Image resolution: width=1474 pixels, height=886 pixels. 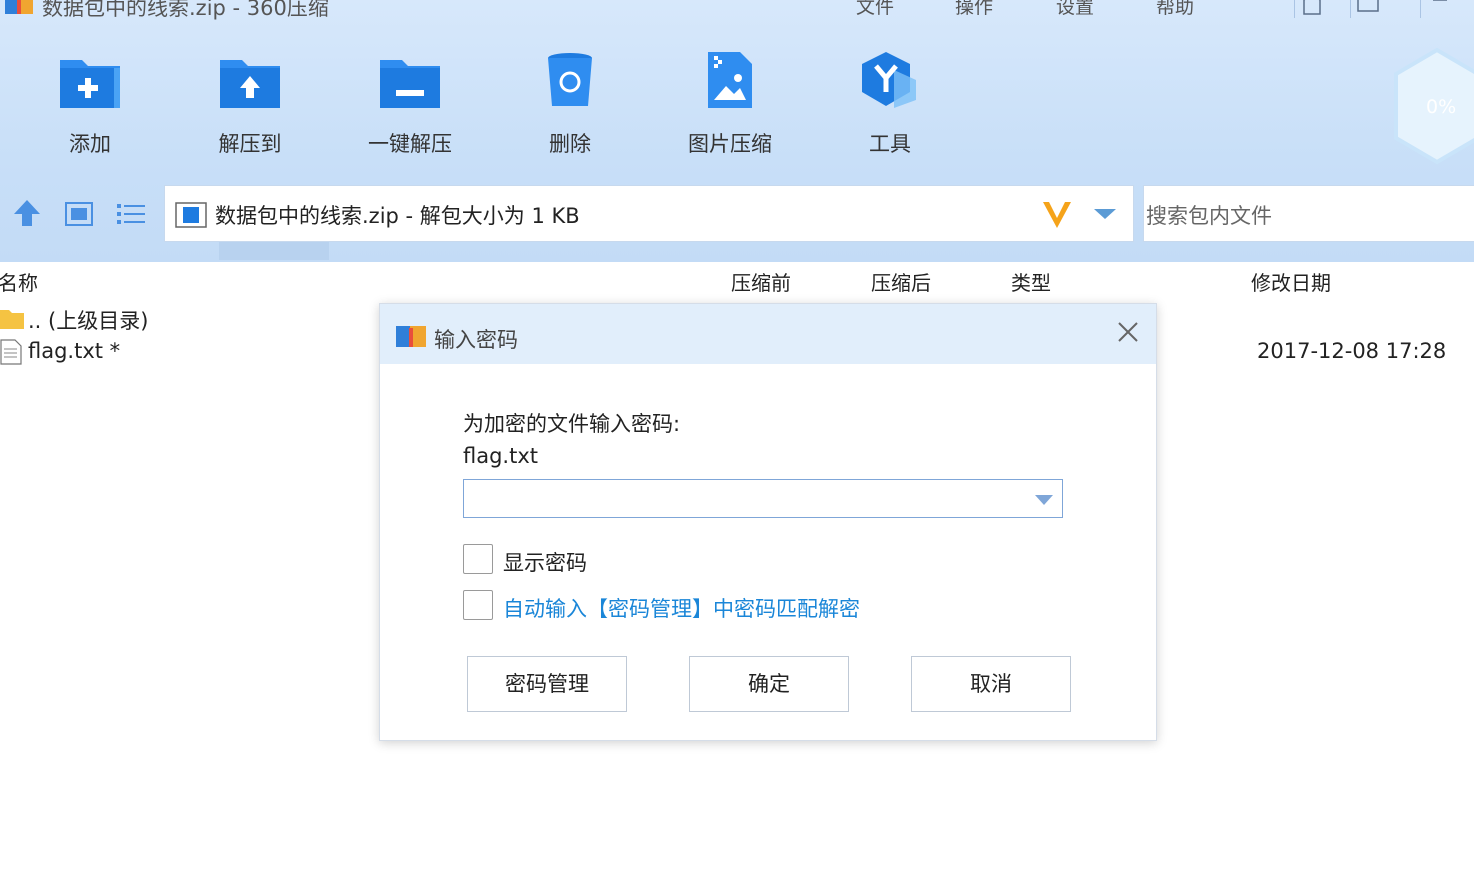 What do you see at coordinates (27, 213) in the screenshot?
I see `up-arrow-icon` at bounding box center [27, 213].